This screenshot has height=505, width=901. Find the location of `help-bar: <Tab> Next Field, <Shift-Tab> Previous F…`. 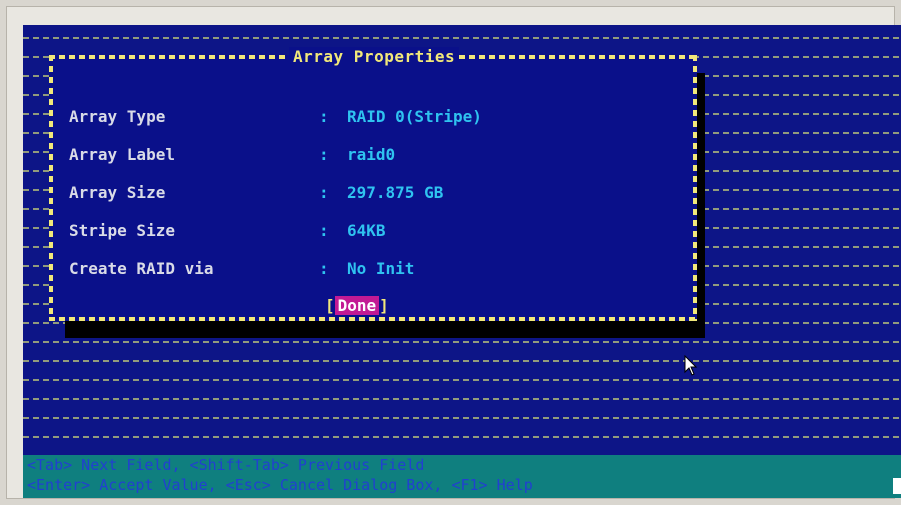

help-bar: <Tab> Next Field, <Shift-Tab> Previous F… is located at coordinates (462, 476).